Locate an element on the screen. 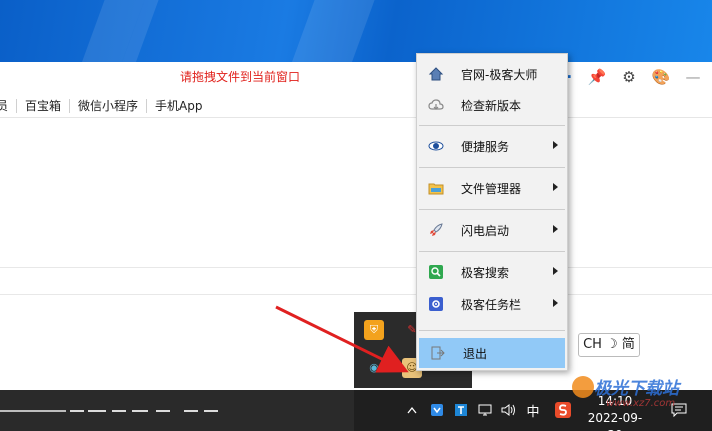  menu-item-label: 退出 is located at coordinates (475, 353).